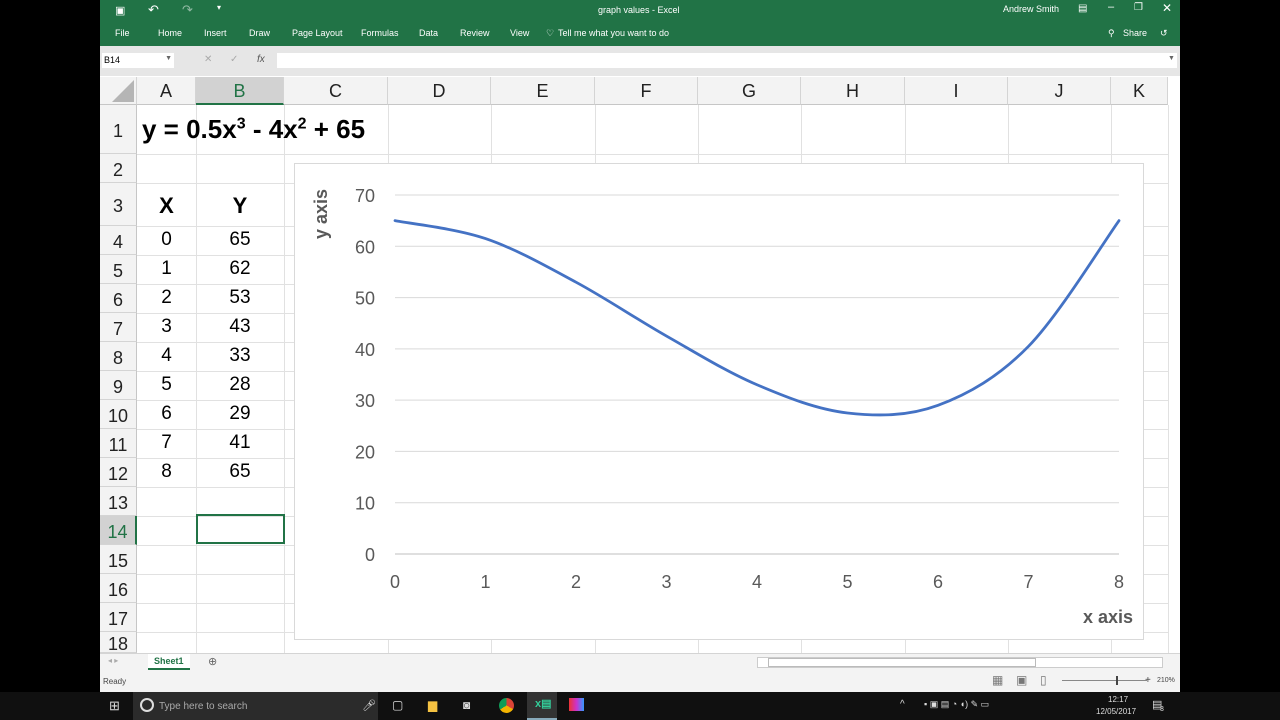 This screenshot has width=1280, height=720. What do you see at coordinates (166, 206) in the screenshot?
I see `header-x: X` at bounding box center [166, 206].